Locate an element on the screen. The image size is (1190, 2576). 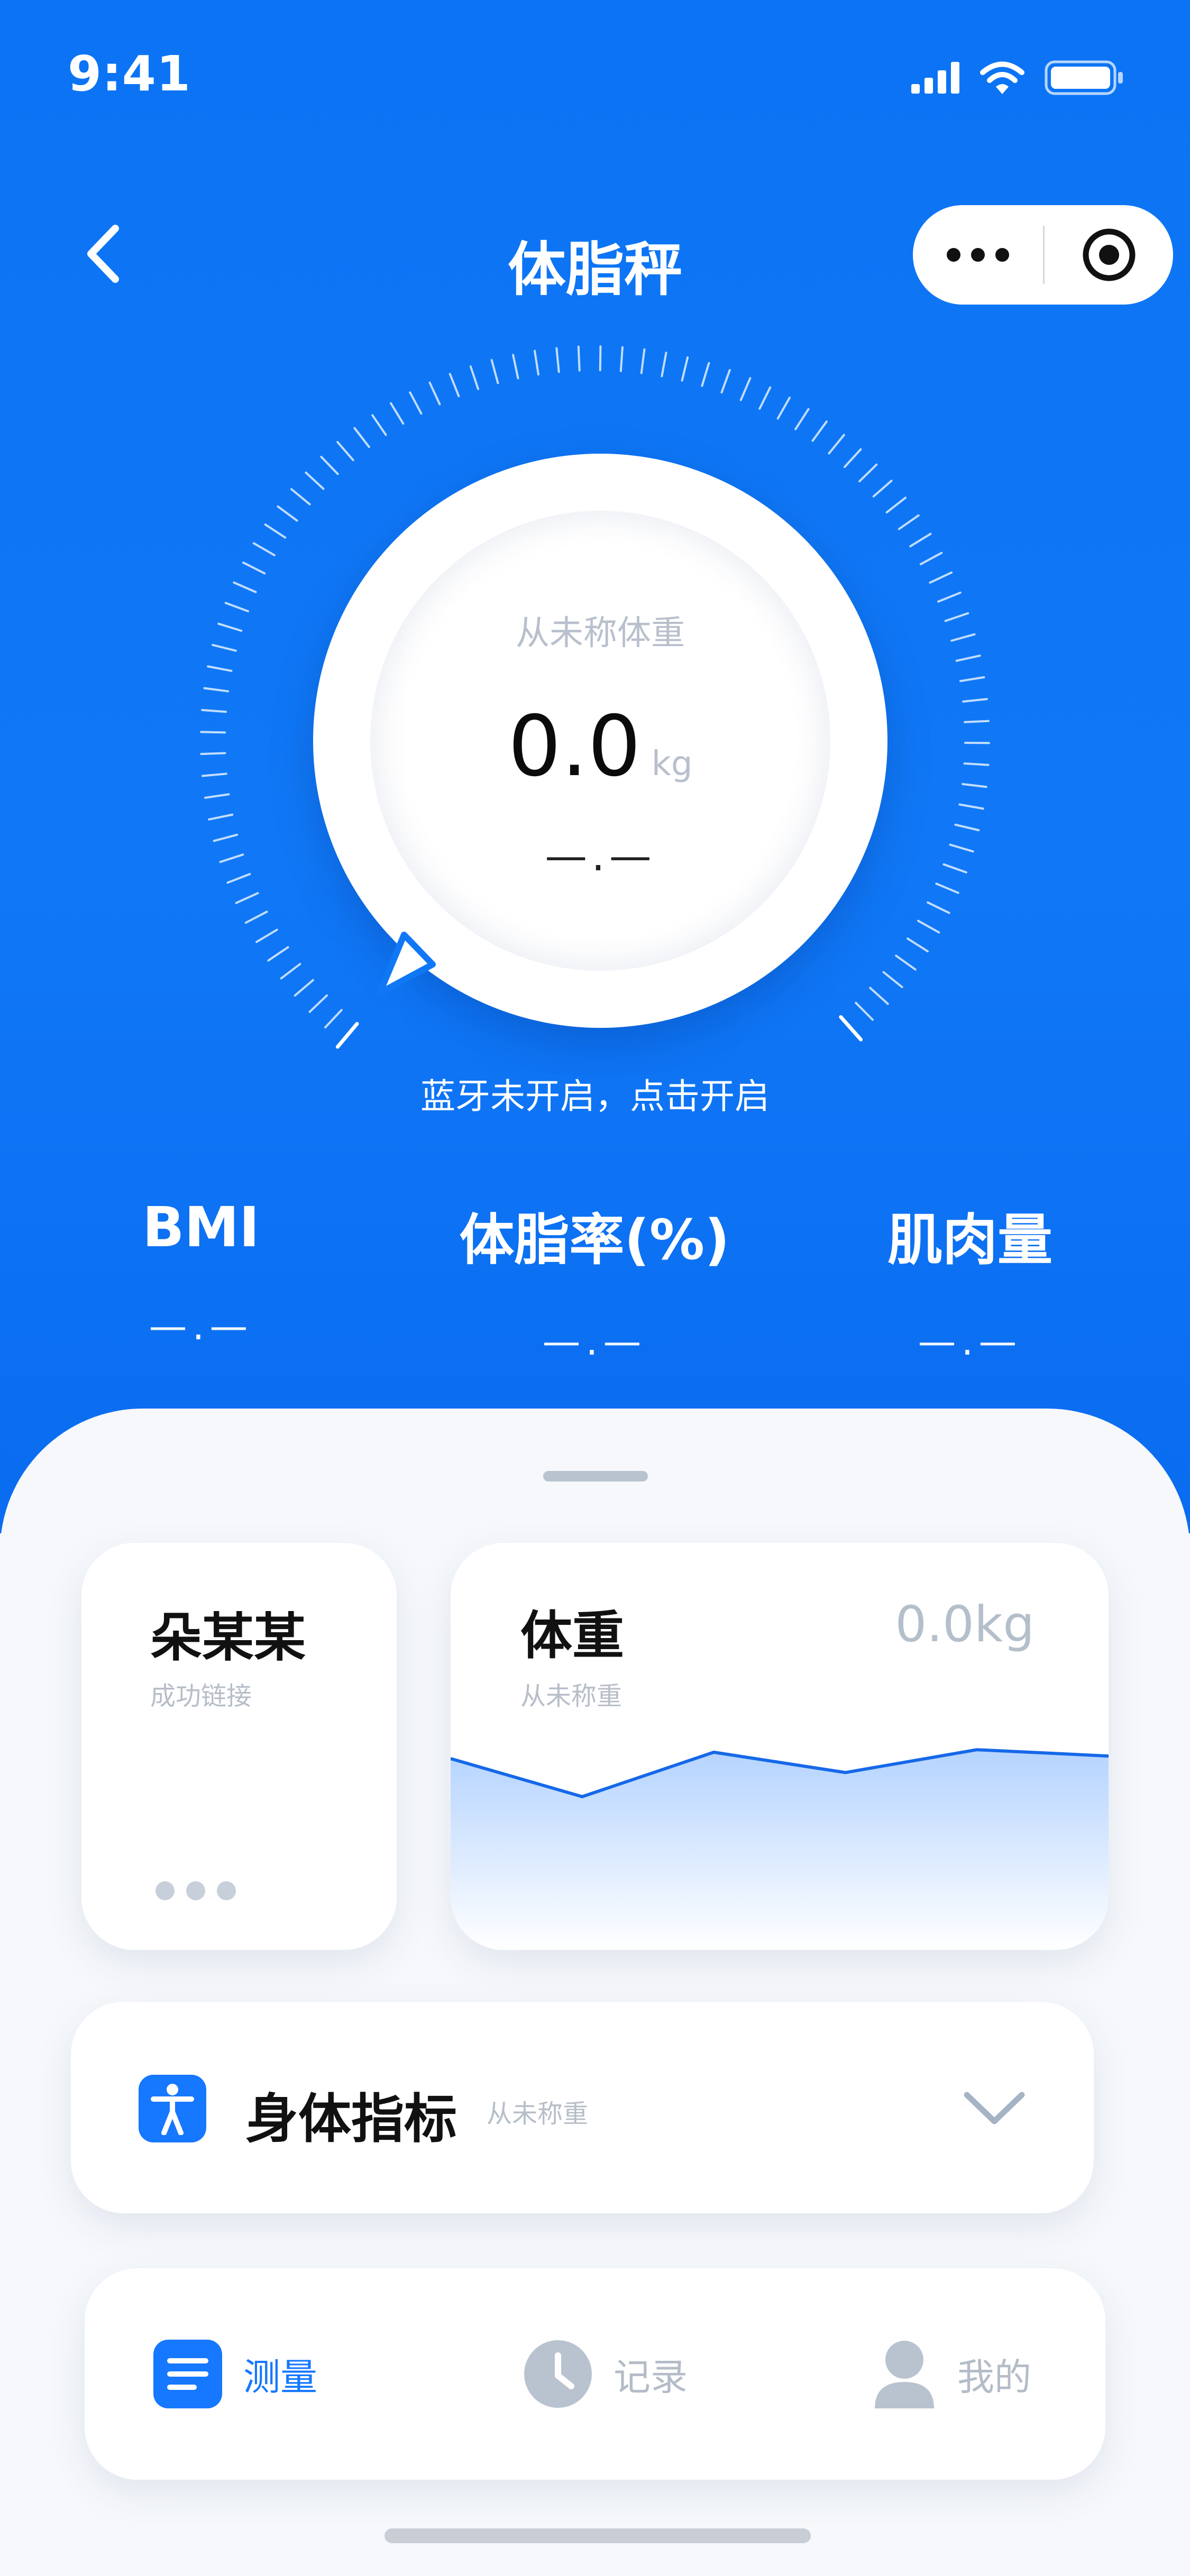
device-status: 成功链接 is located at coordinates (201, 1696).